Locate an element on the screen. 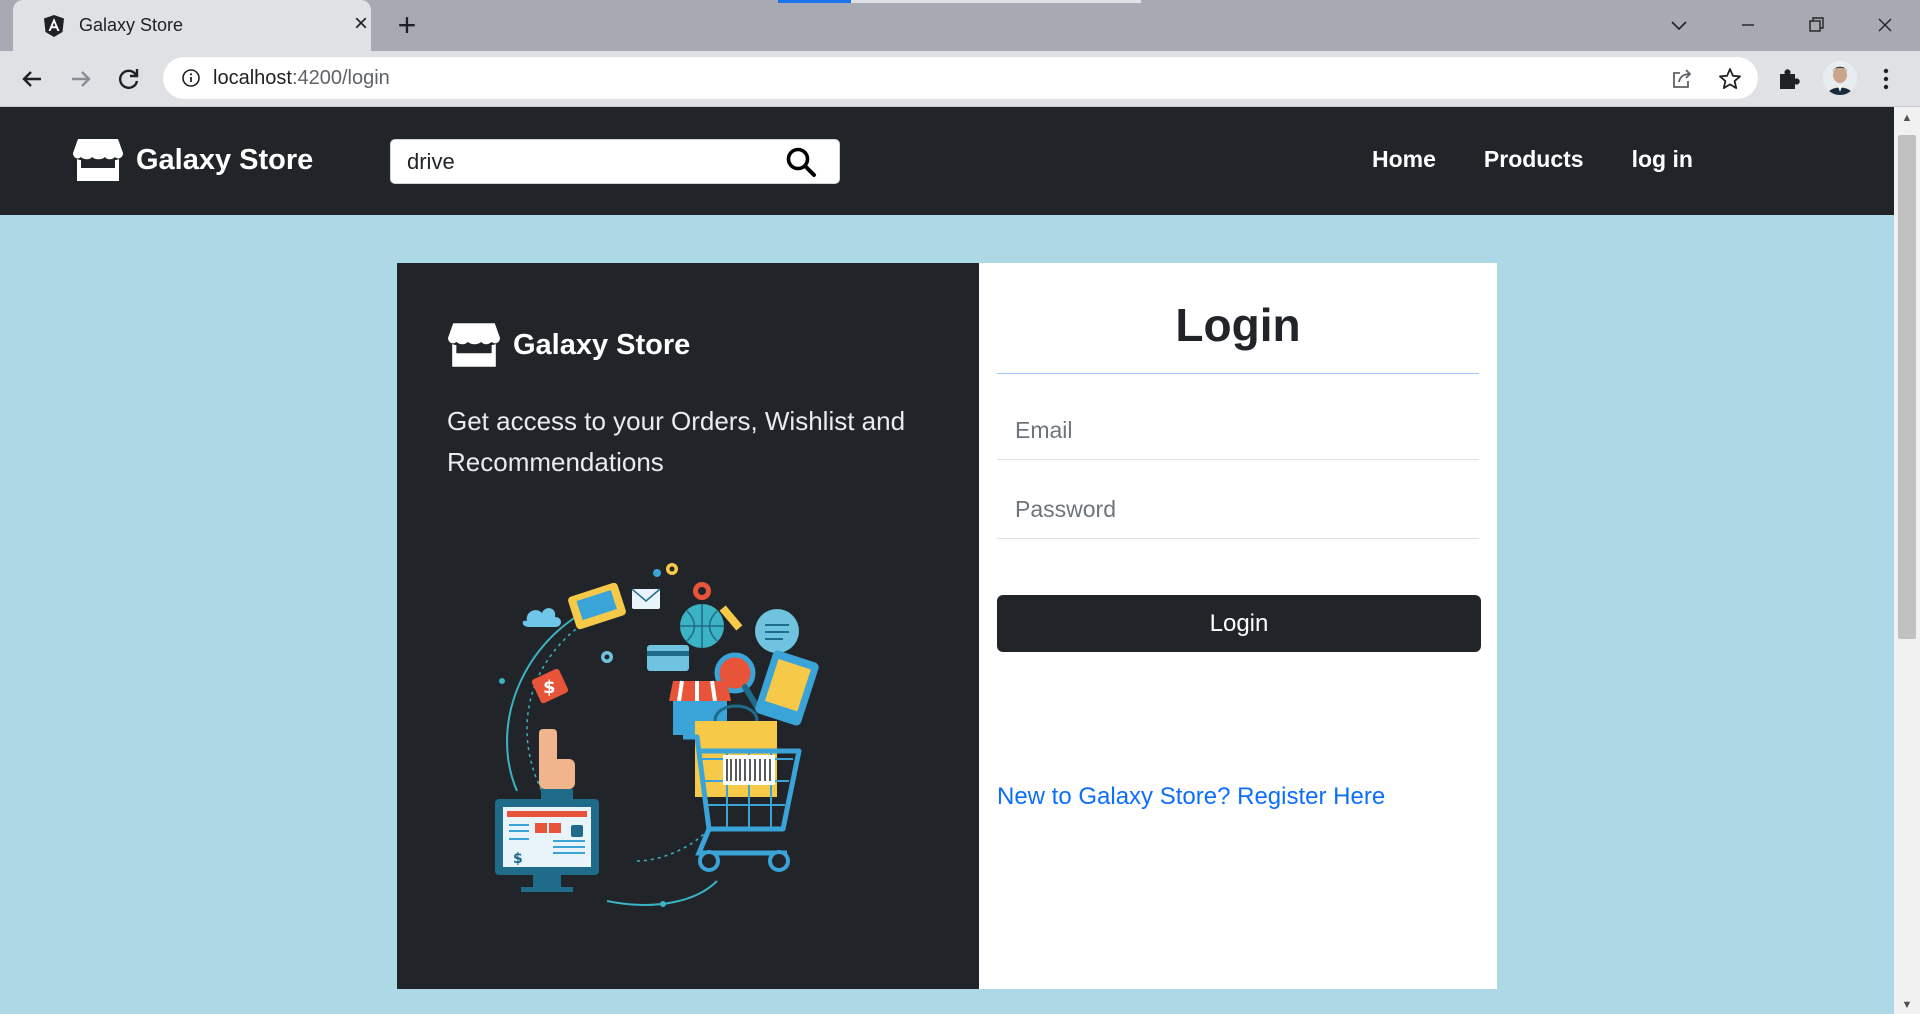 The width and height of the screenshot is (1920, 1014). site-navbar: Galaxy Store Home Products log in is located at coordinates (947, 161).